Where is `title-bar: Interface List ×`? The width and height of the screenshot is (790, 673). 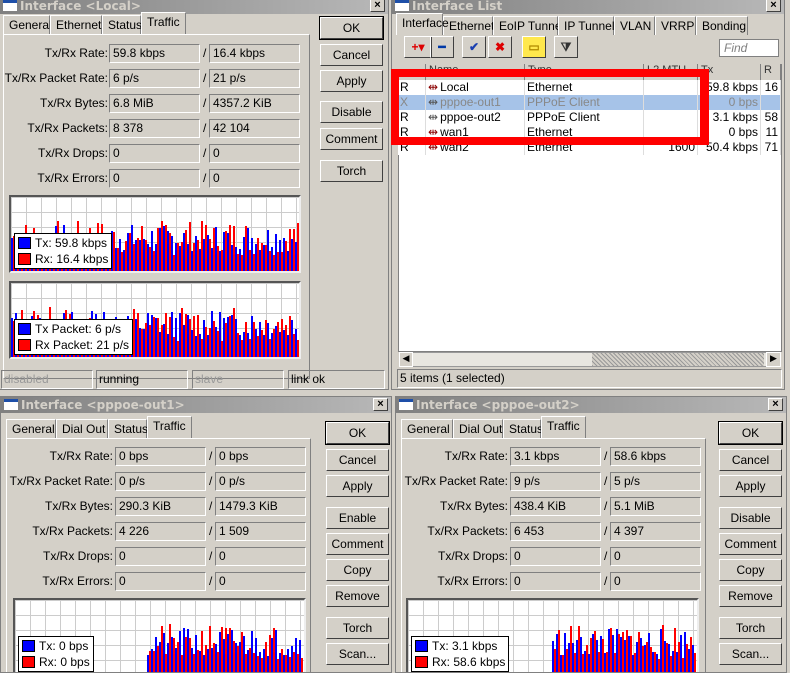 title-bar: Interface List × is located at coordinates (588, 7).